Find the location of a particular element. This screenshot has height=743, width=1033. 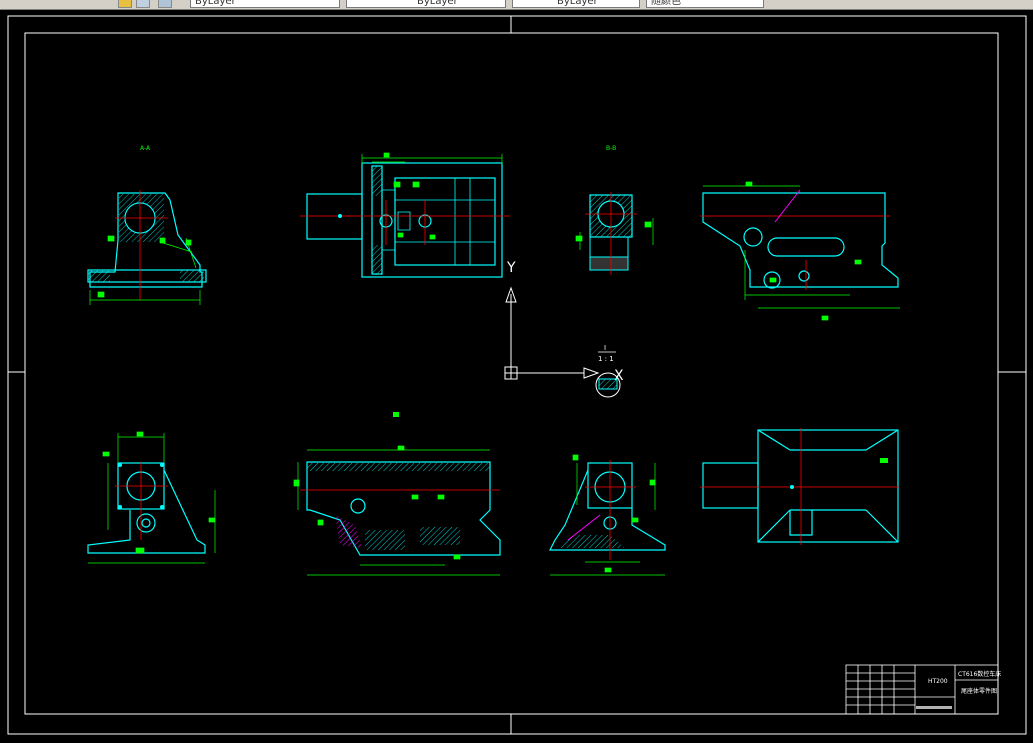

detail-label: I is located at coordinates (605, 348).